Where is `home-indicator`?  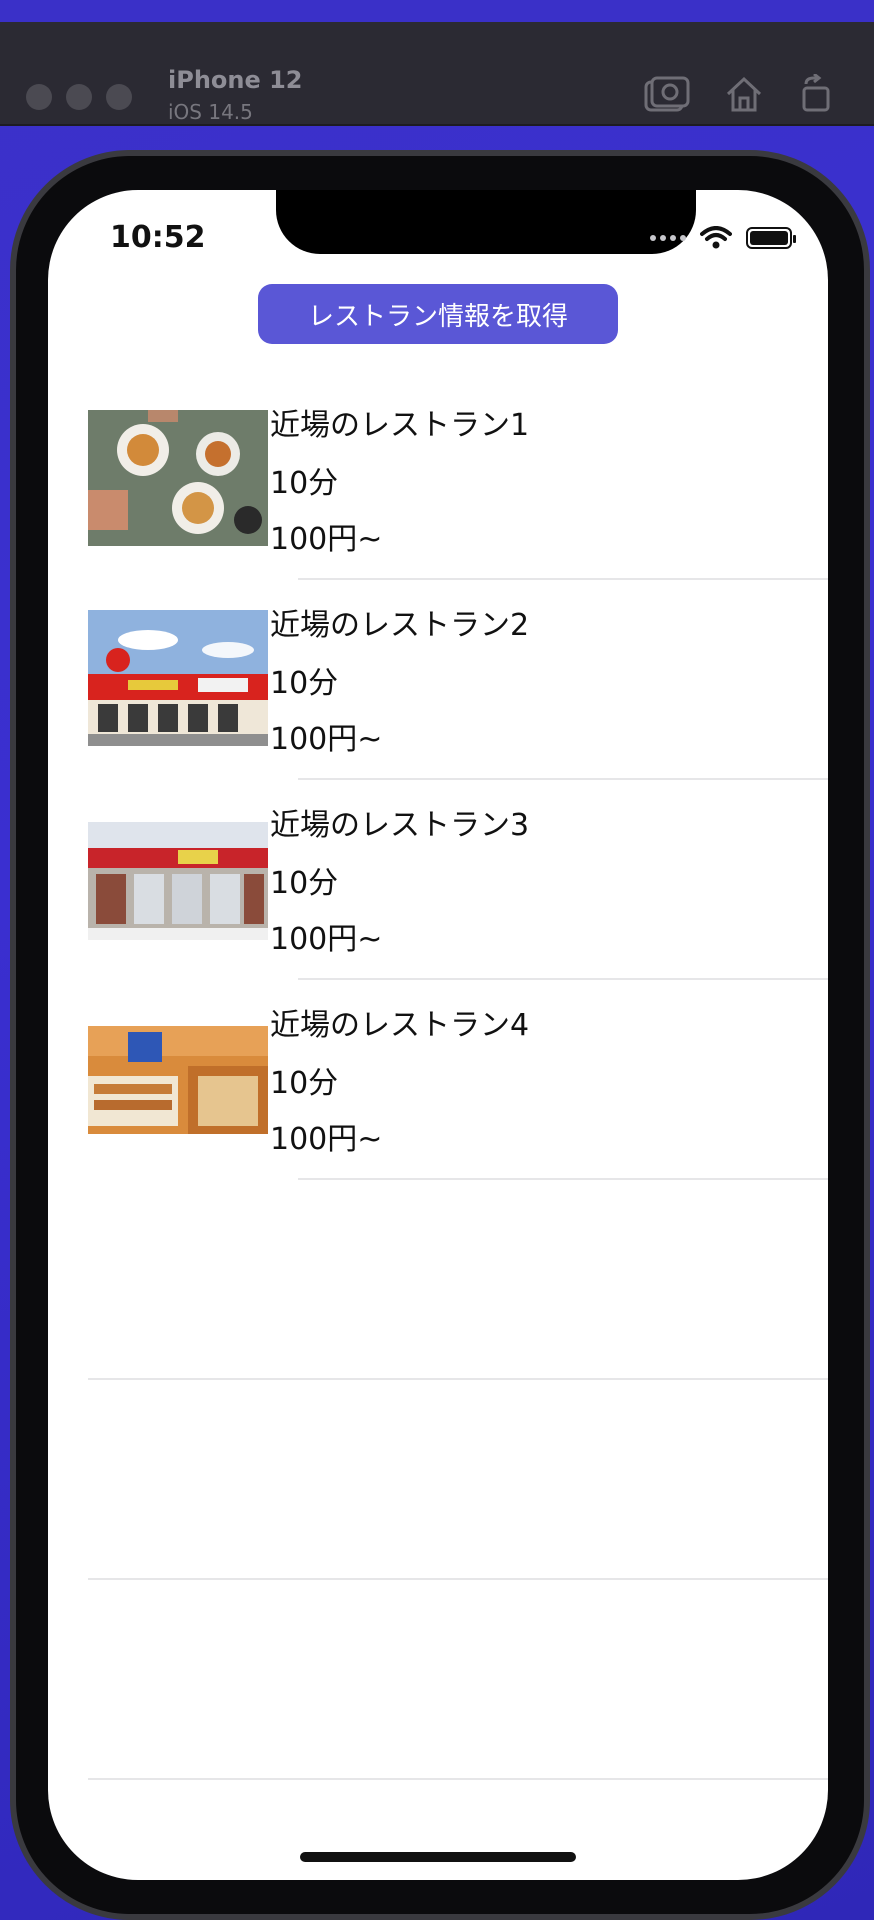
home-indicator is located at coordinates (438, 1857).